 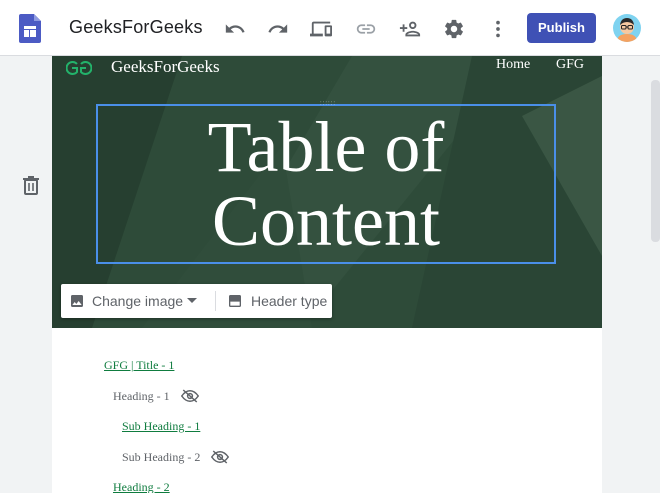 I want to click on change-image-button: Change image, so click(x=137, y=301).